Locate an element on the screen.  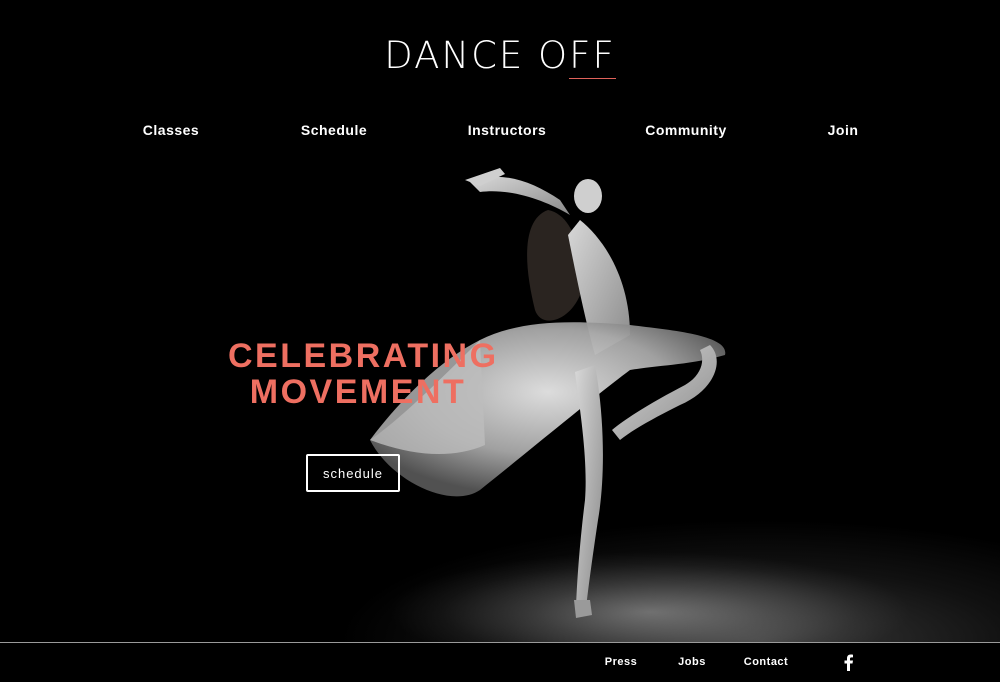
headline-line-2: MOVEMENT is located at coordinates (358, 392).